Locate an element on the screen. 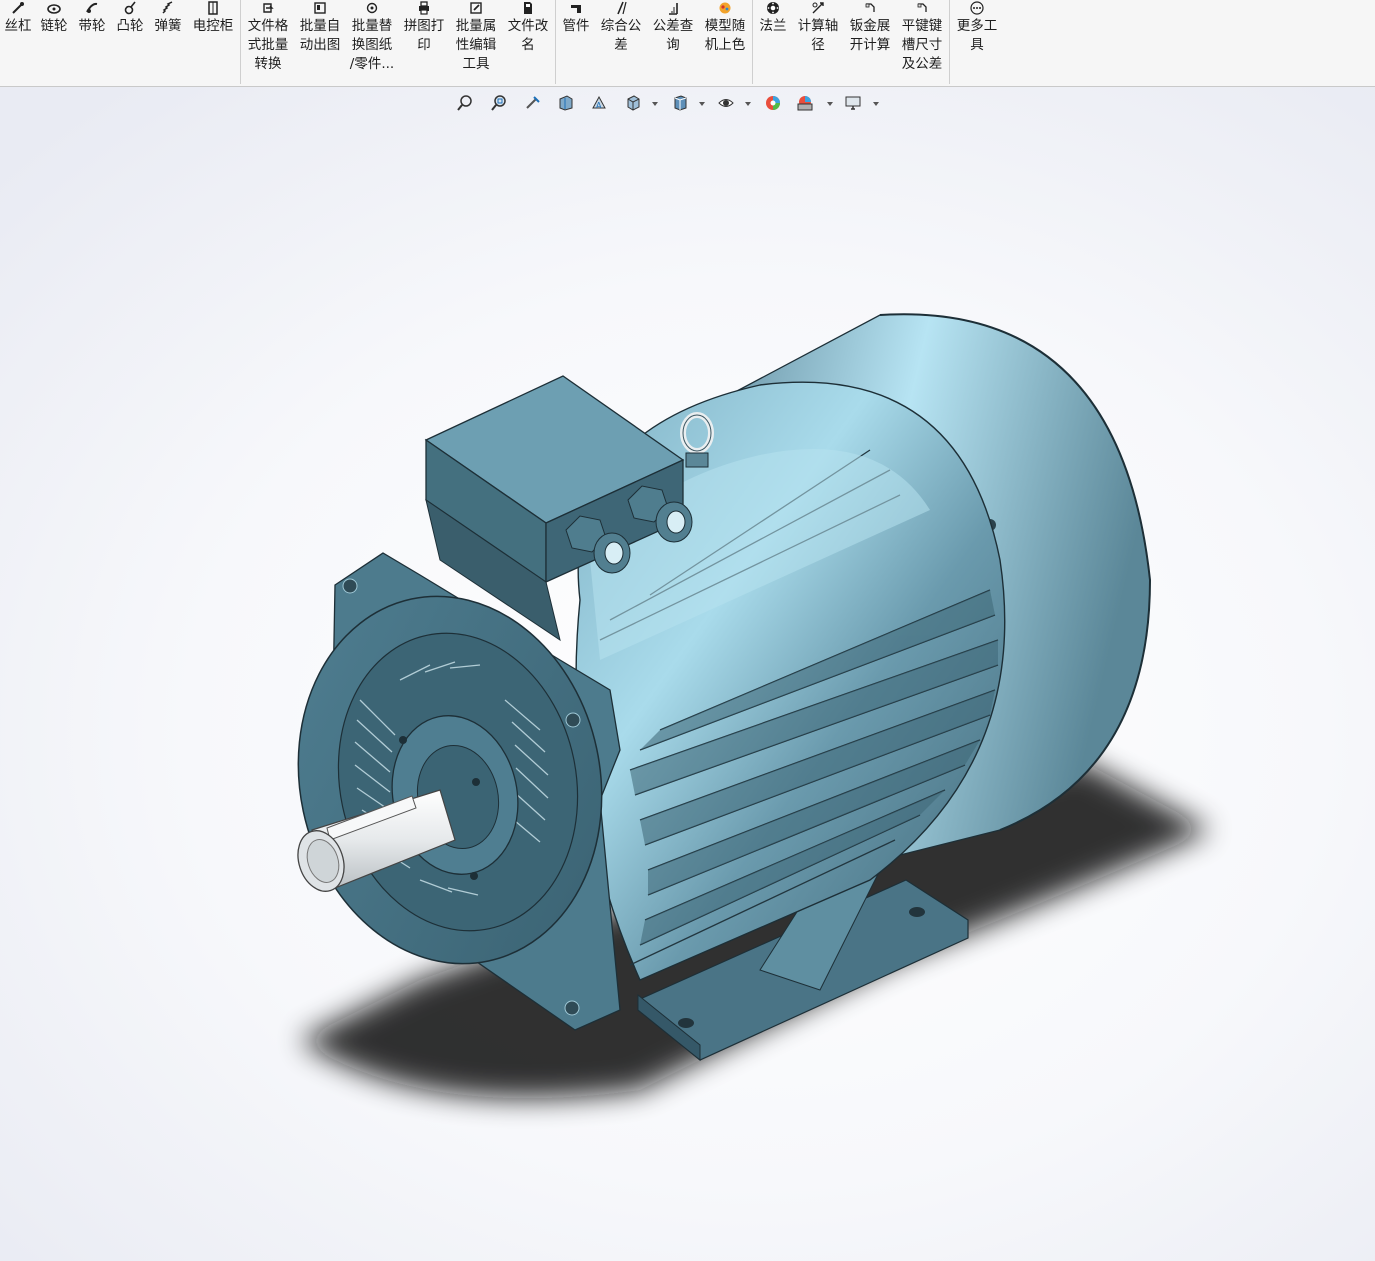  view-settings-icon is located at coordinates (853, 105).